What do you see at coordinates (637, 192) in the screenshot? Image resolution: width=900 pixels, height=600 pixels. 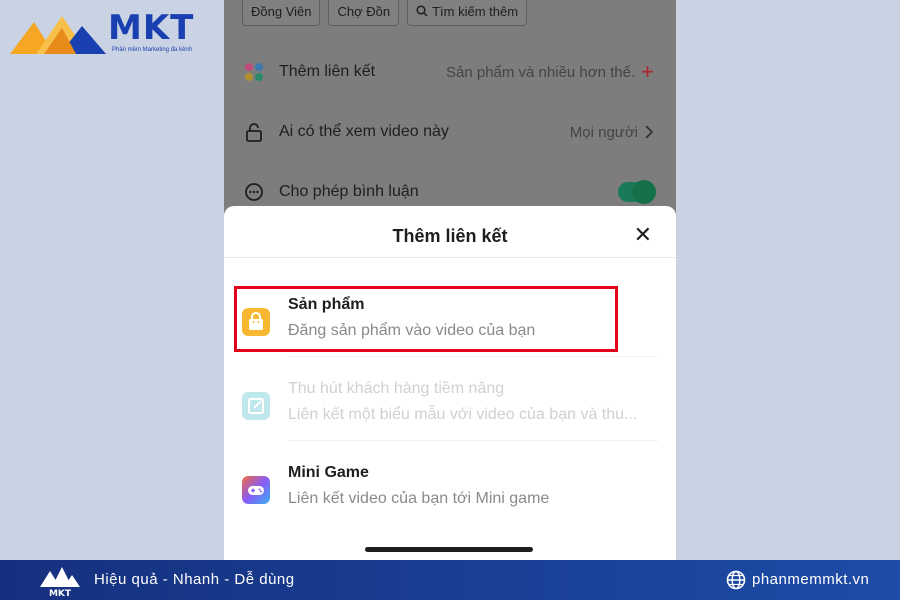 I see `comments-toggle` at bounding box center [637, 192].